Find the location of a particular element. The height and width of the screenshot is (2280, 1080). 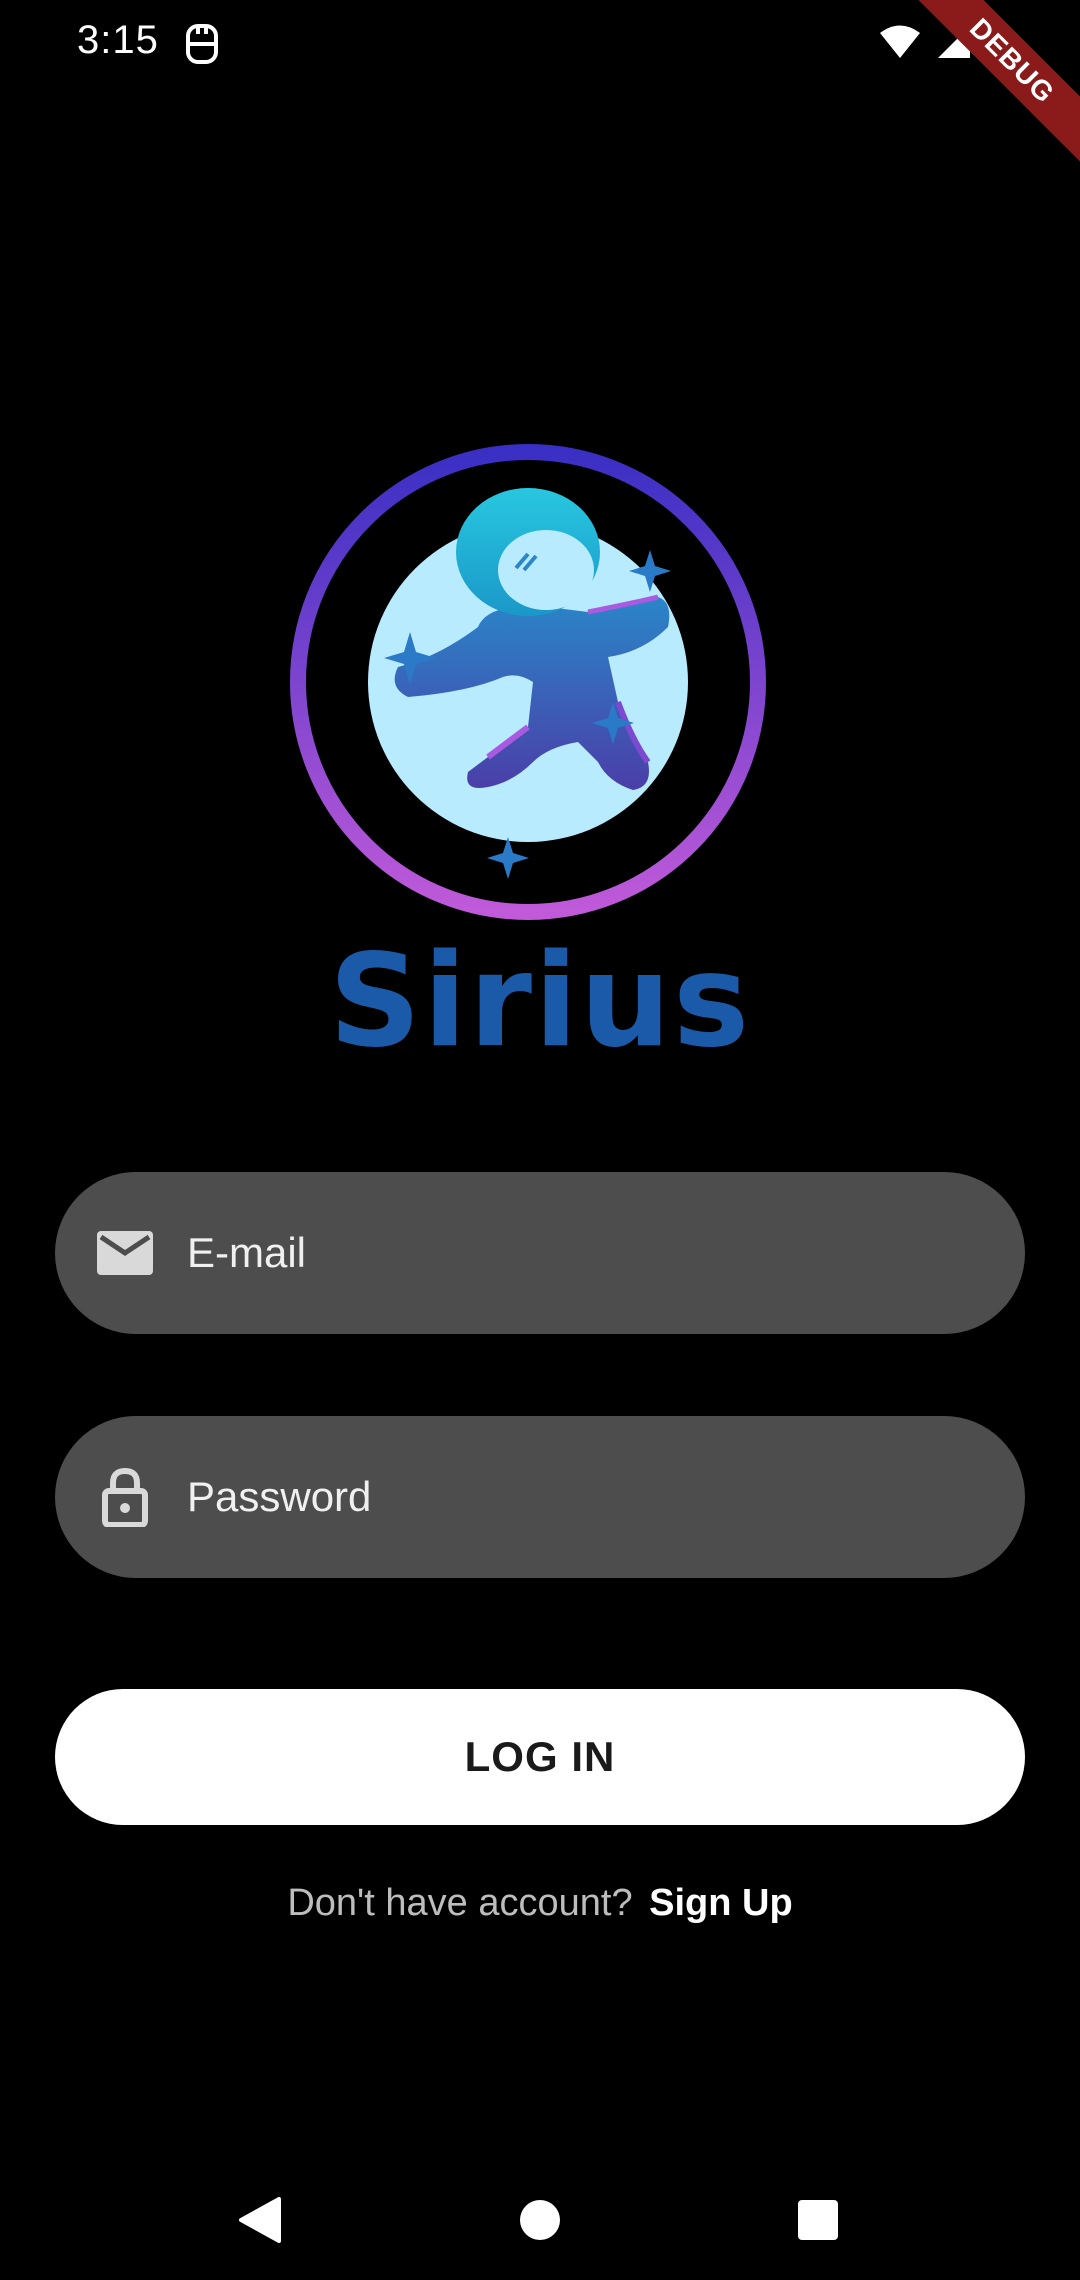

signup-row: Don't have account? Sign Up is located at coordinates (540, 1903).